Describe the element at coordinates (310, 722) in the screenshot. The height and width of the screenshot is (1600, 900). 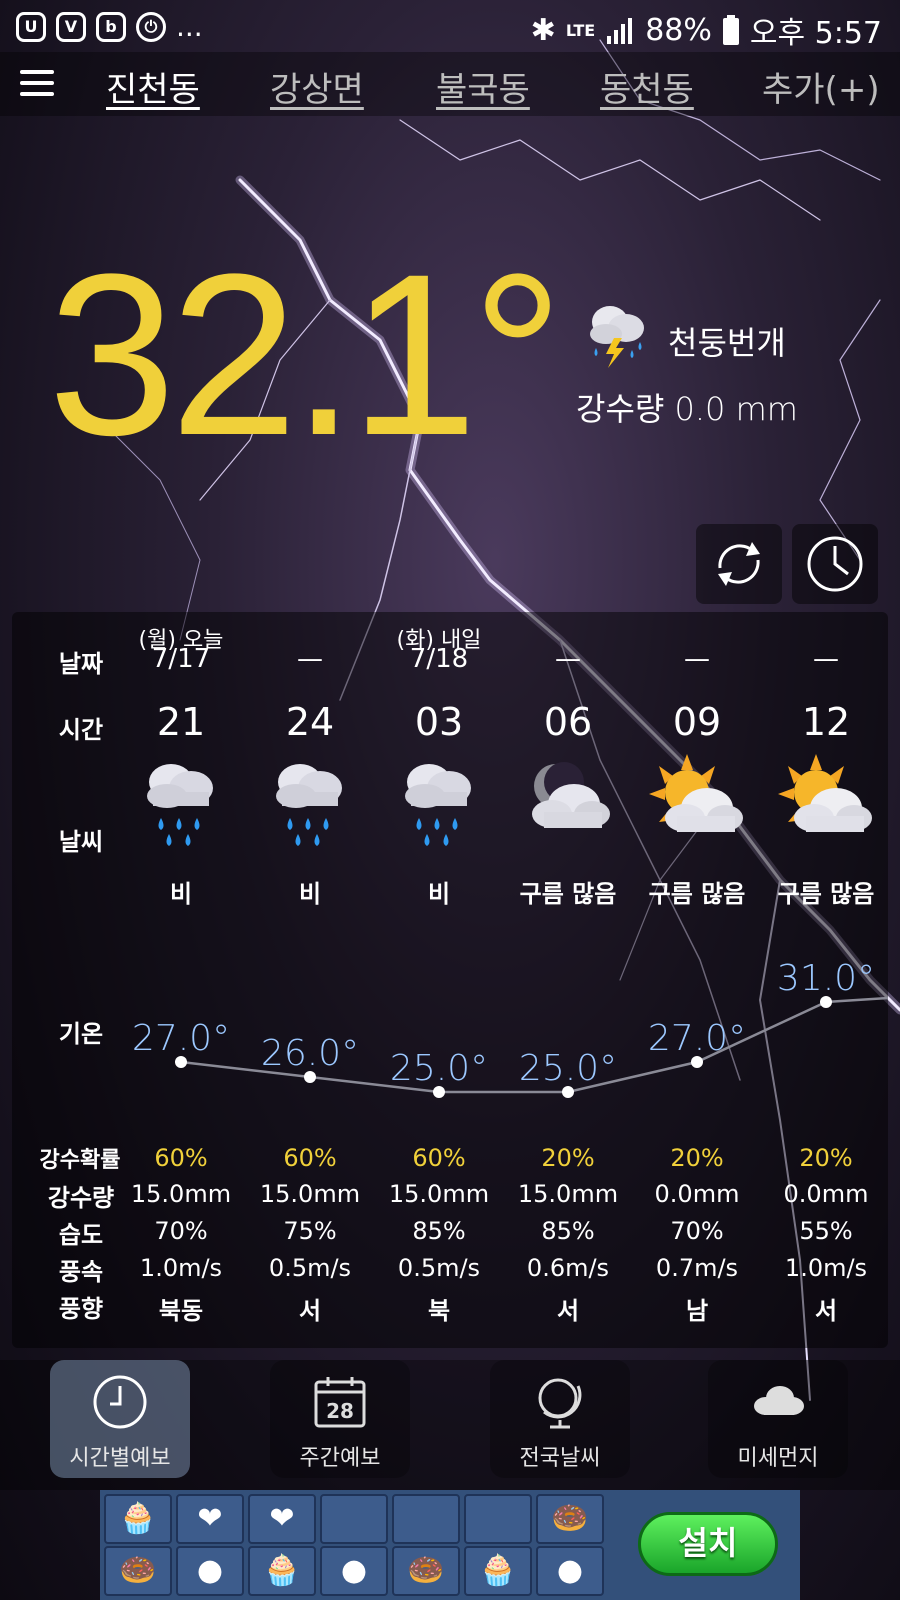
I see `forecast-hour: 24` at that location.